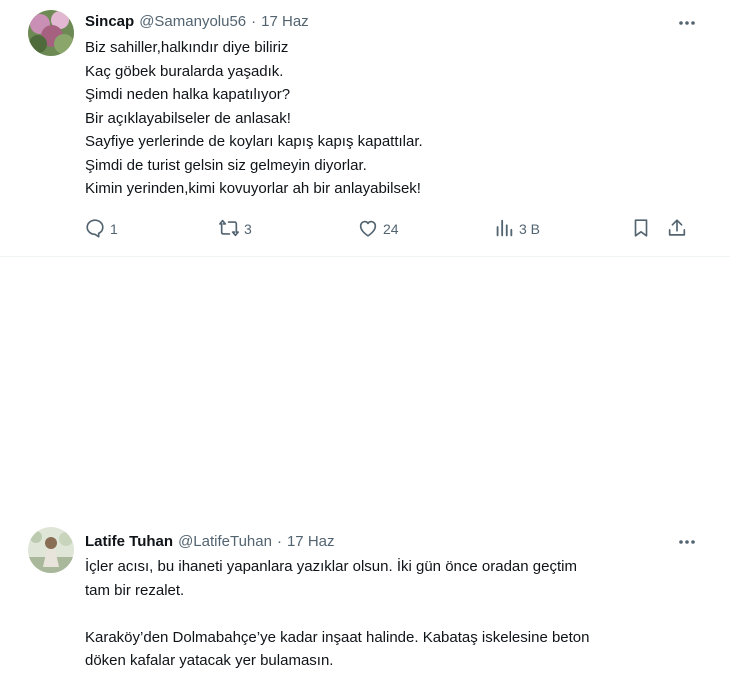 The height and width of the screenshot is (673, 730). I want to click on author-handle: @Samanyolu56, so click(192, 21).